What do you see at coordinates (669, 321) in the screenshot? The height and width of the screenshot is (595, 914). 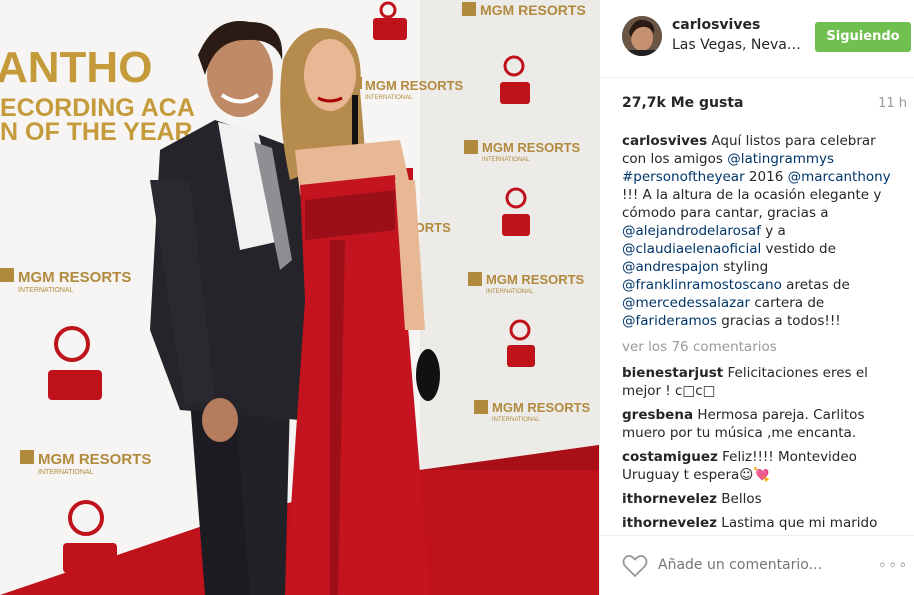 I see `caption-mention-link: @farideramos` at bounding box center [669, 321].